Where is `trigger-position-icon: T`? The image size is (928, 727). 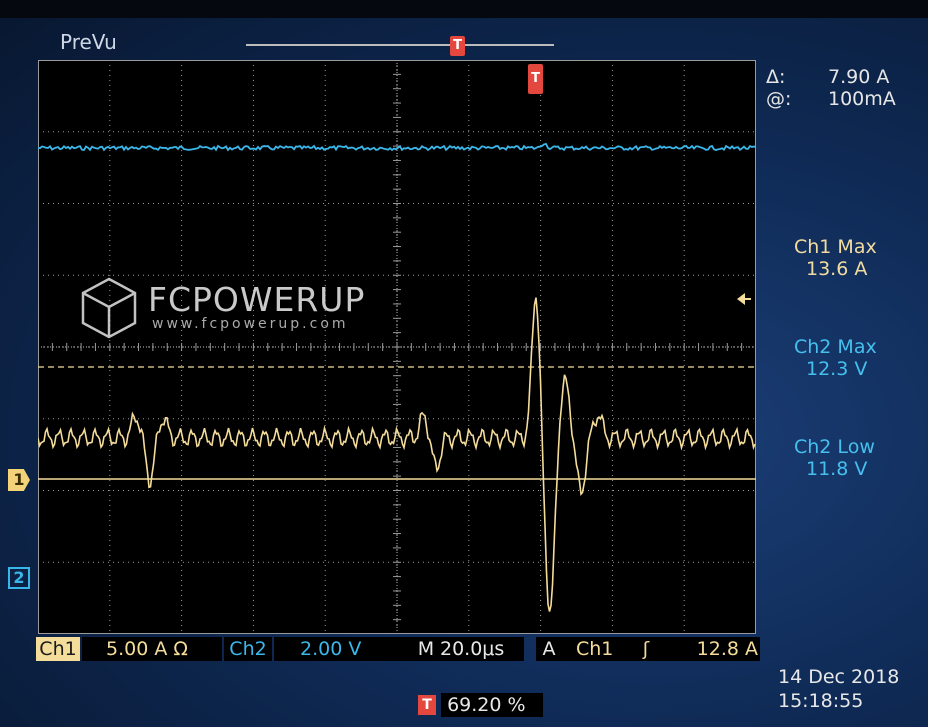
trigger-position-icon: T is located at coordinates (427, 705).